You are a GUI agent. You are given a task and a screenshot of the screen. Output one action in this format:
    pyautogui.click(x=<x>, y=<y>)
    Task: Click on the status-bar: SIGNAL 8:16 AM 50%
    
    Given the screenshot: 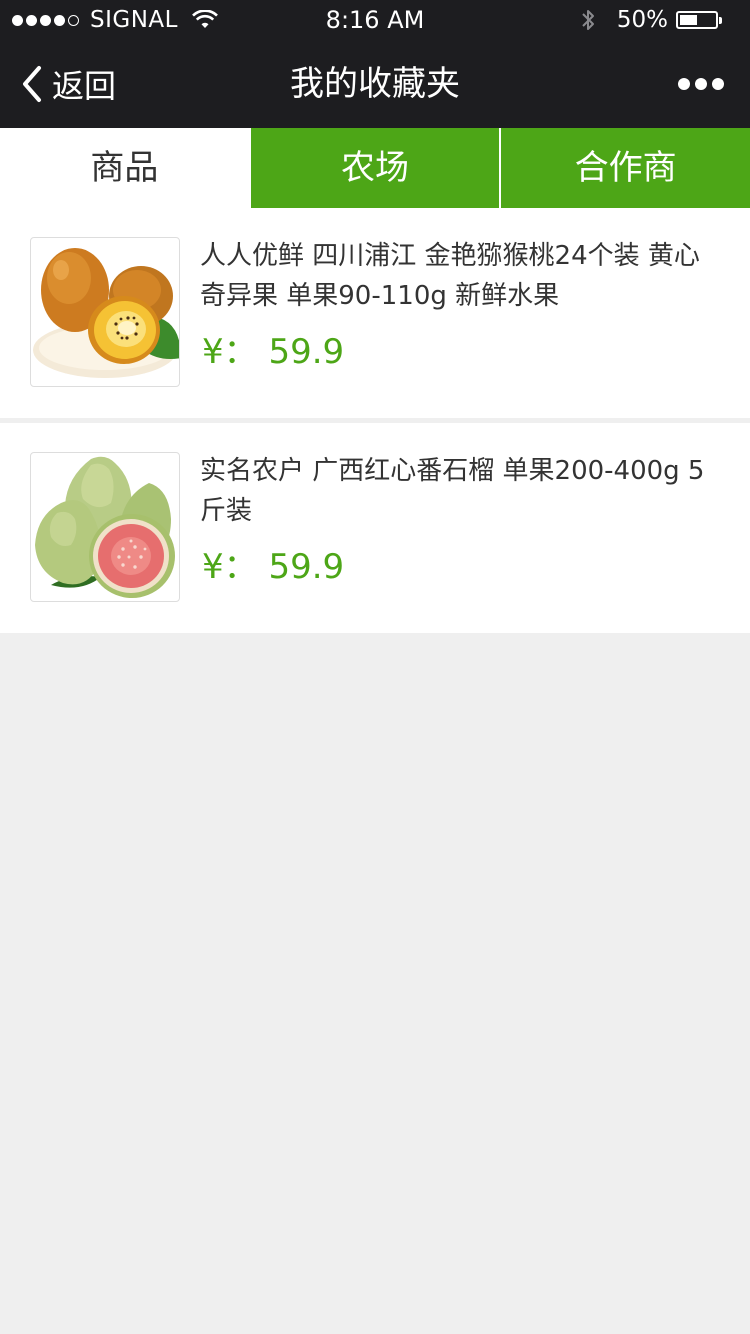 What is the action you would take?
    pyautogui.click(x=375, y=20)
    